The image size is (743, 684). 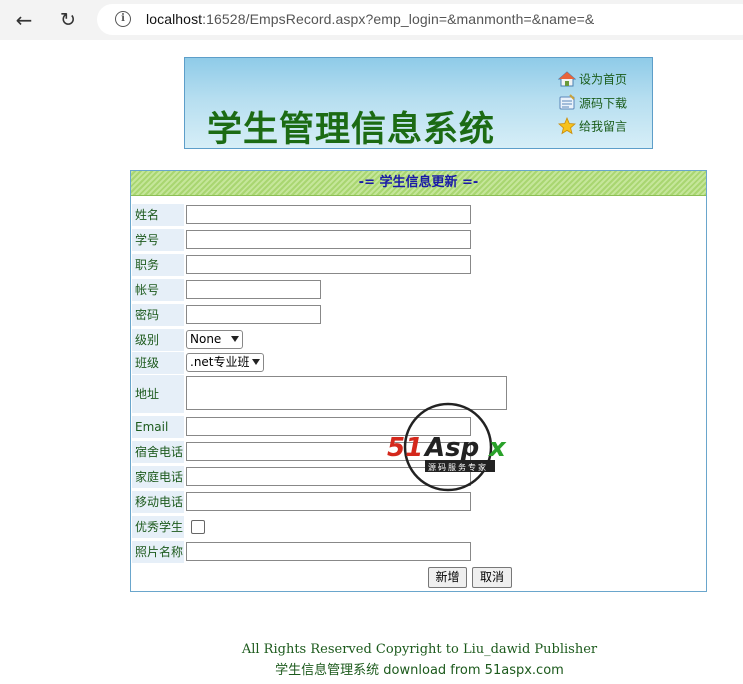 I want to click on form-title: -= 学生信息更新 =-, so click(x=418, y=183).